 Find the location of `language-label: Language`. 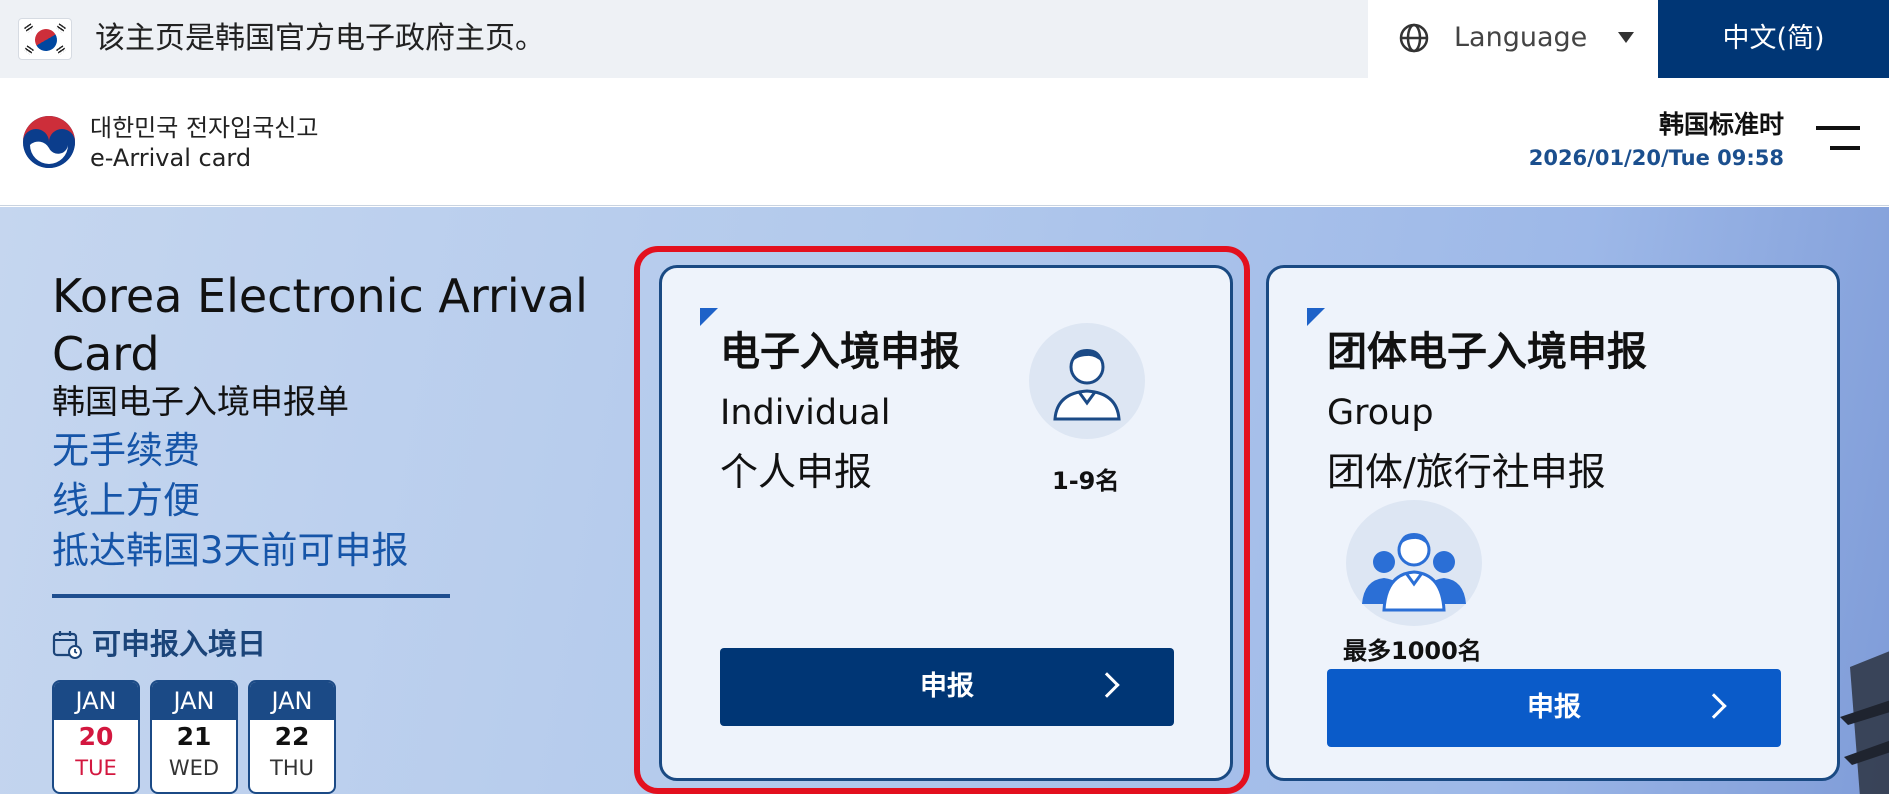

language-label: Language is located at coordinates (1521, 37).